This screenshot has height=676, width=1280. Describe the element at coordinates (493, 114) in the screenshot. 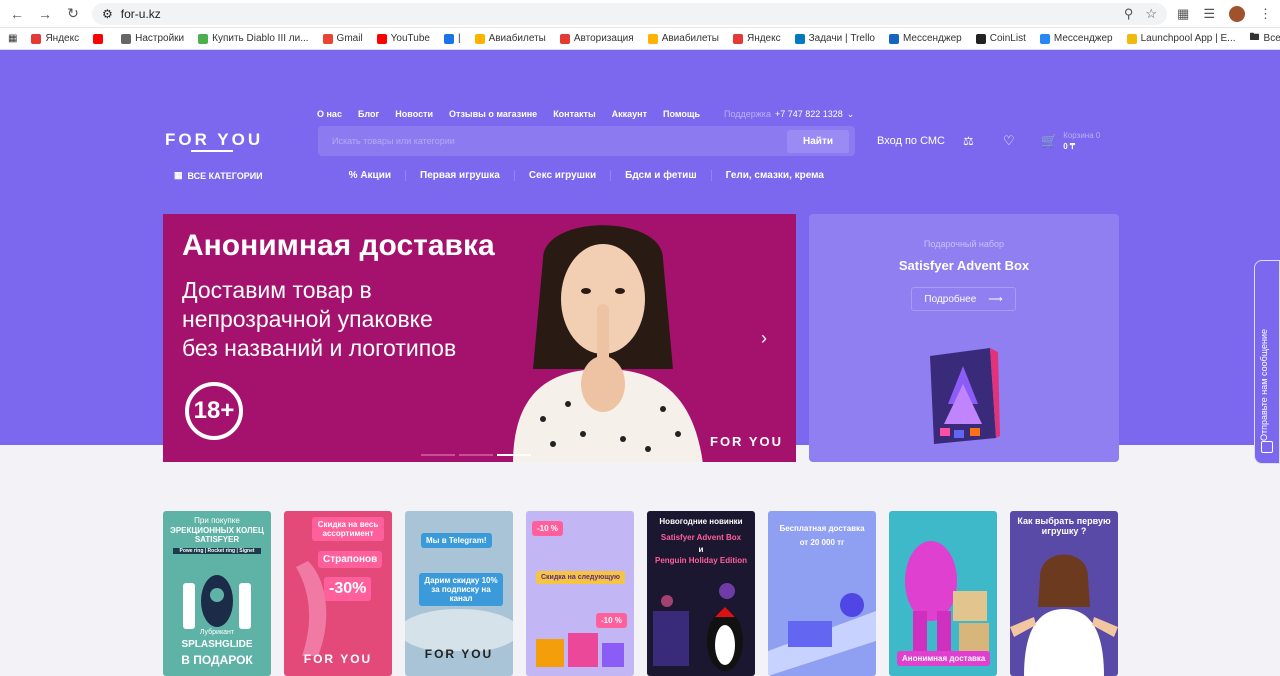

I see `top-nav-link: Отзывы о магазине` at that location.